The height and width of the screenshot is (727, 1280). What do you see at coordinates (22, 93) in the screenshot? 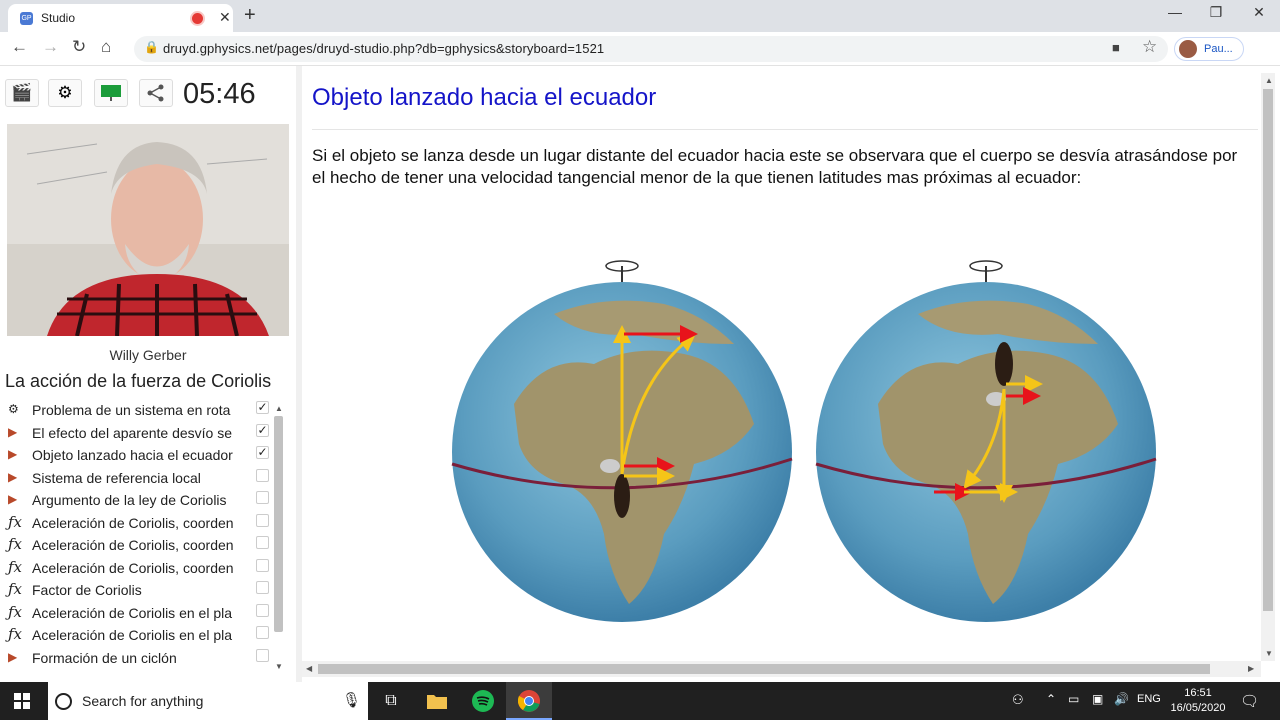
I see `clapperboard-button: 🎬` at bounding box center [22, 93].